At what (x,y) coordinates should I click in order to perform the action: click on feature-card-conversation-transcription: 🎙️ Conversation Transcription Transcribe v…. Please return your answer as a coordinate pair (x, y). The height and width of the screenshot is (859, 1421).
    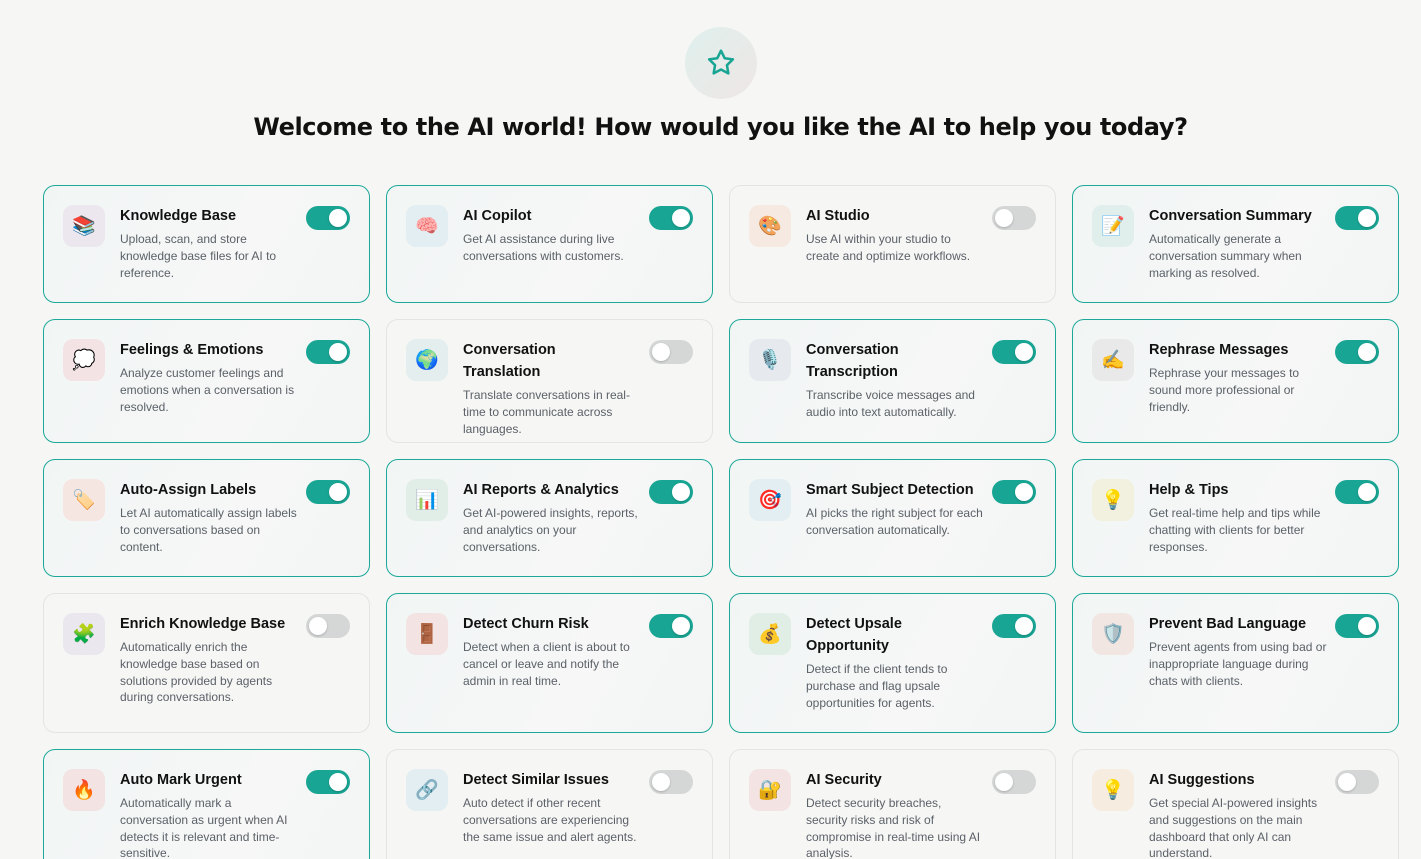
    Looking at the image, I should click on (892, 381).